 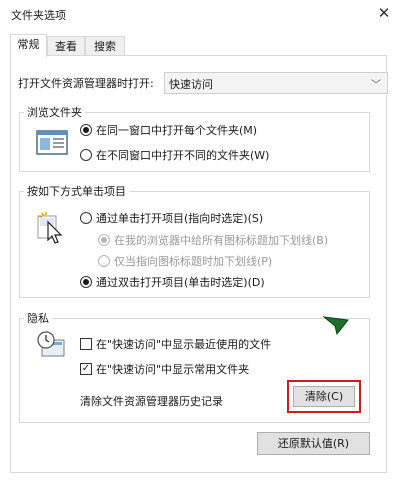 I want to click on show-recent-checkbox: 在"快速访问"中显示最近使用的文件, so click(x=175, y=344).